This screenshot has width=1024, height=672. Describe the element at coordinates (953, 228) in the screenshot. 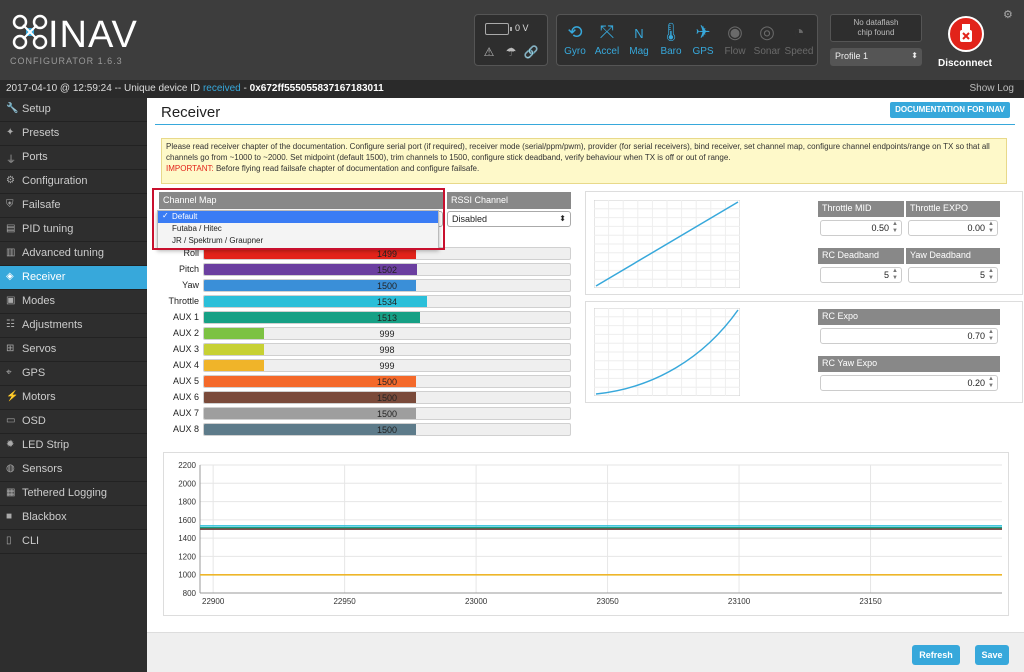

I see `throttle-expo-input: 0.00 ▲ ▼` at that location.